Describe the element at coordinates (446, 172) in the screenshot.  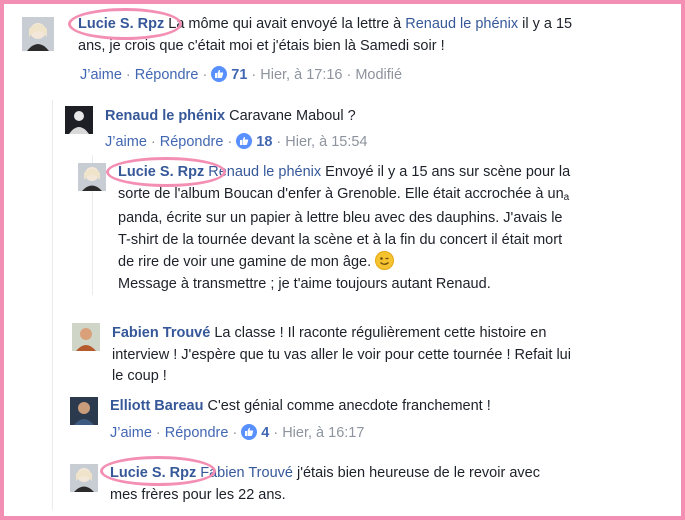
I see `comment-body: Envoyé il y a 15 ans sur scène pour la` at that location.